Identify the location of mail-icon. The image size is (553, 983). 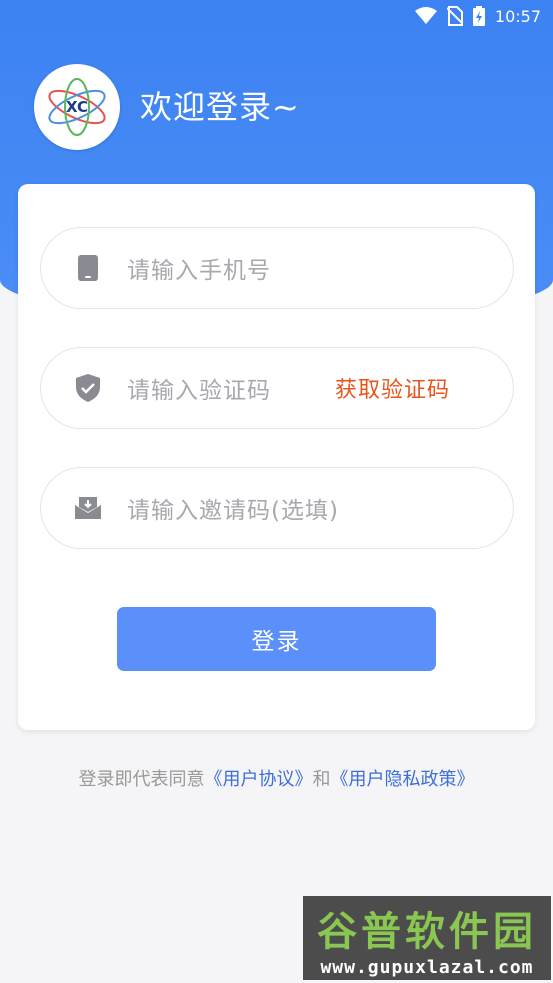
(88, 508).